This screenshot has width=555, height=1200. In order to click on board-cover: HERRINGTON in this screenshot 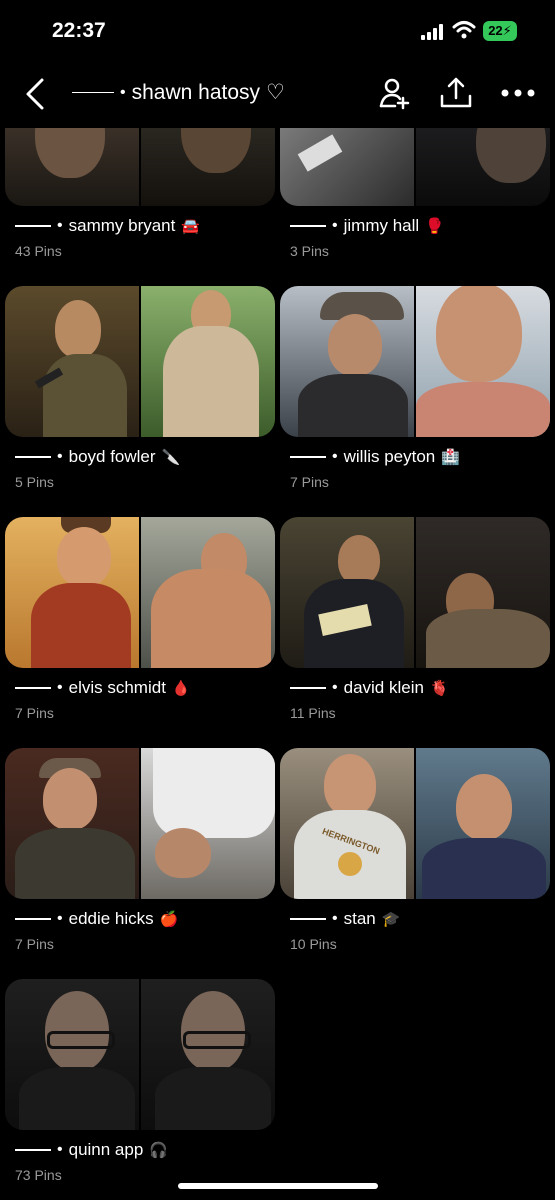, I will do `click(415, 823)`.